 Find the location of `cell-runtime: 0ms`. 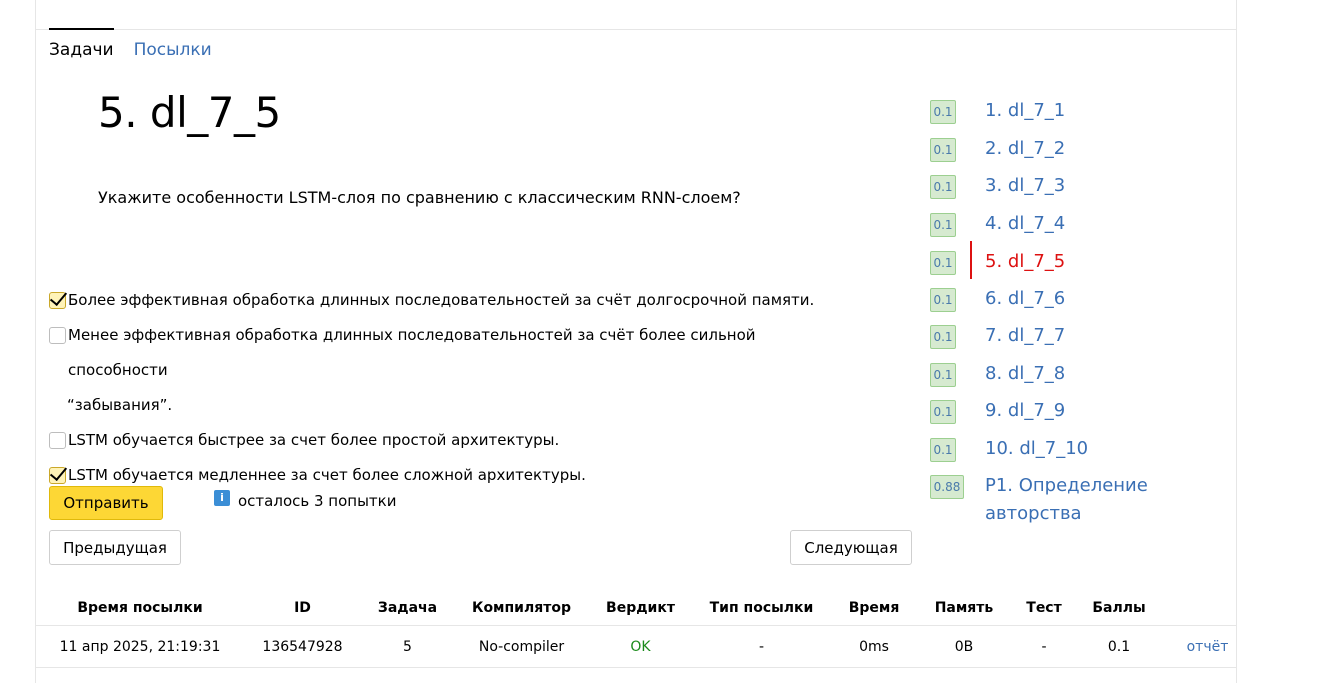

cell-runtime: 0ms is located at coordinates (874, 646).